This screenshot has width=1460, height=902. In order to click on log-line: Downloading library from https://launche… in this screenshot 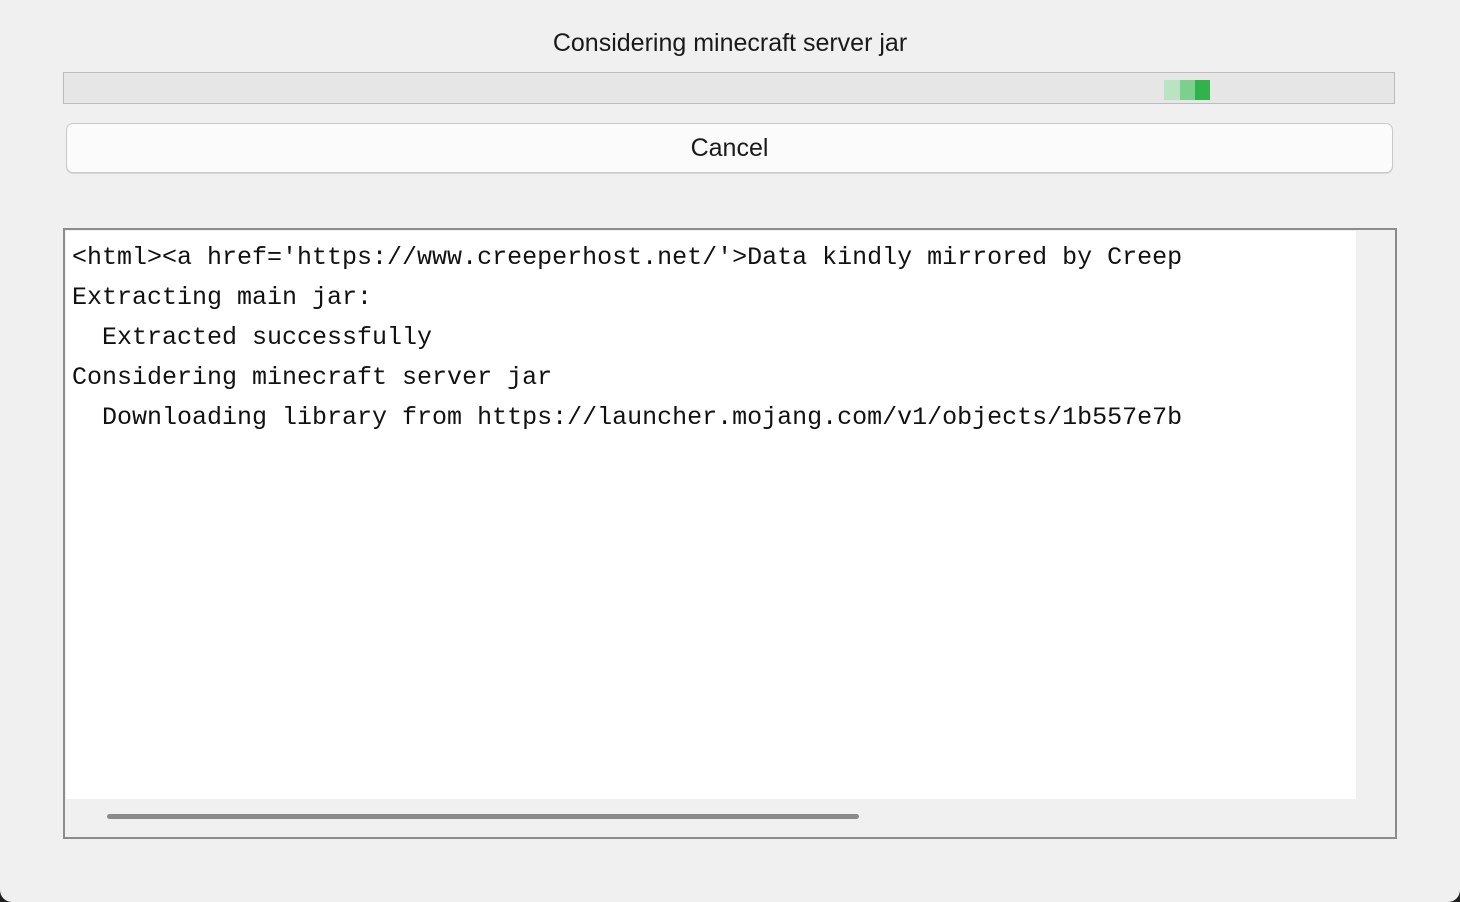, I will do `click(627, 417)`.